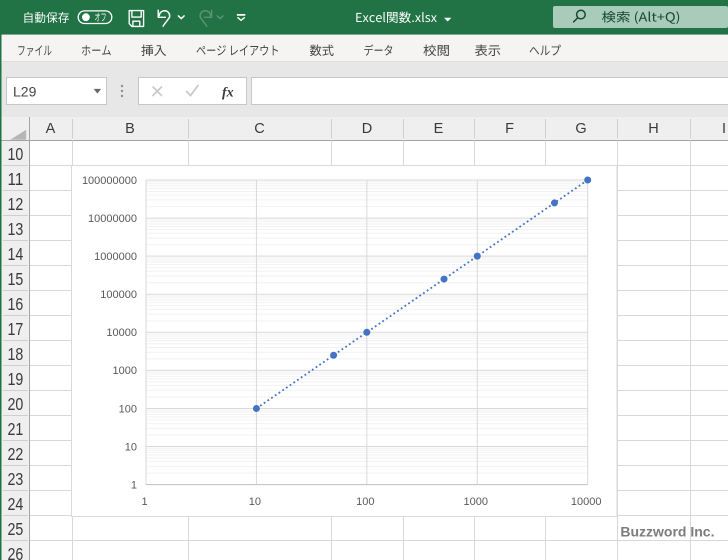 This screenshot has width=728, height=560. What do you see at coordinates (118, 295) in the screenshot?
I see `svg-text: 100000` at bounding box center [118, 295].